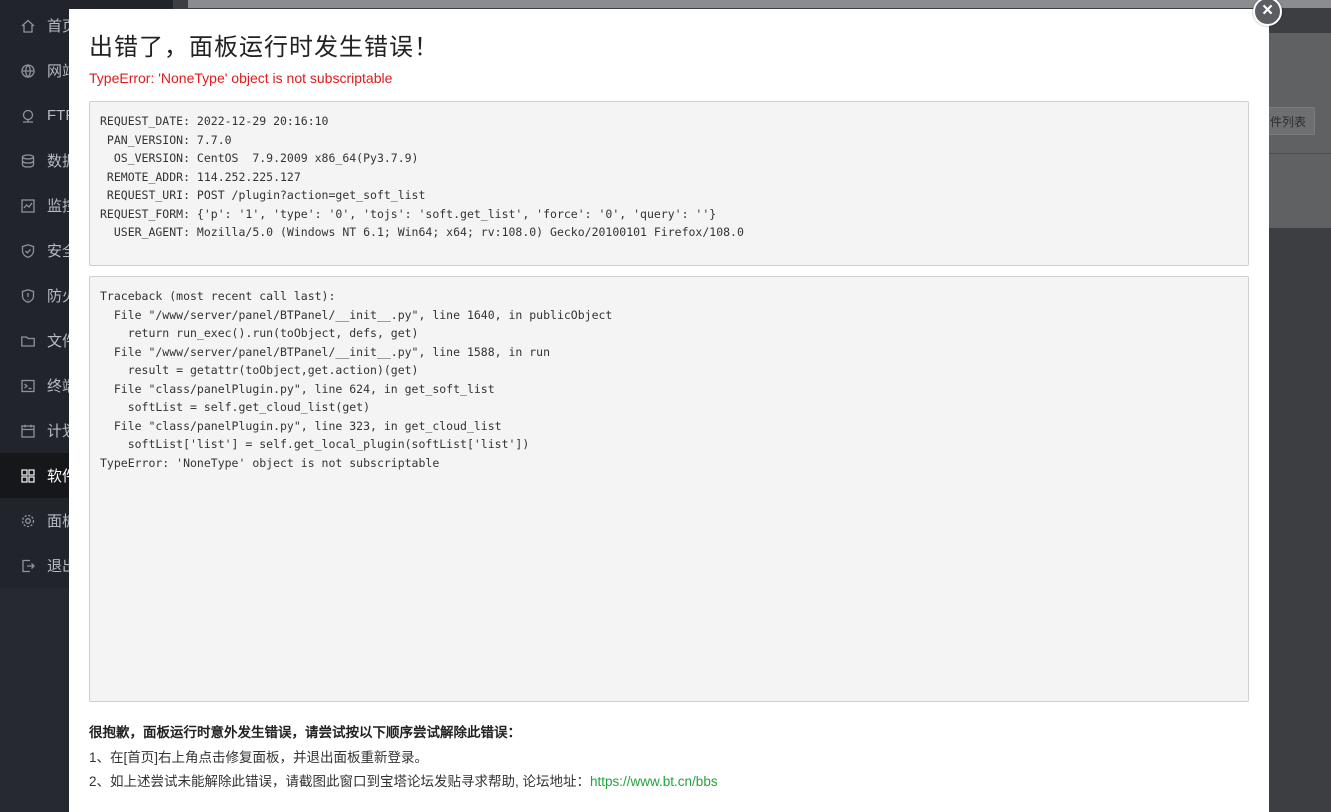 The height and width of the screenshot is (812, 1331). Describe the element at coordinates (759, 4) in the screenshot. I see `main-top-bar` at that location.